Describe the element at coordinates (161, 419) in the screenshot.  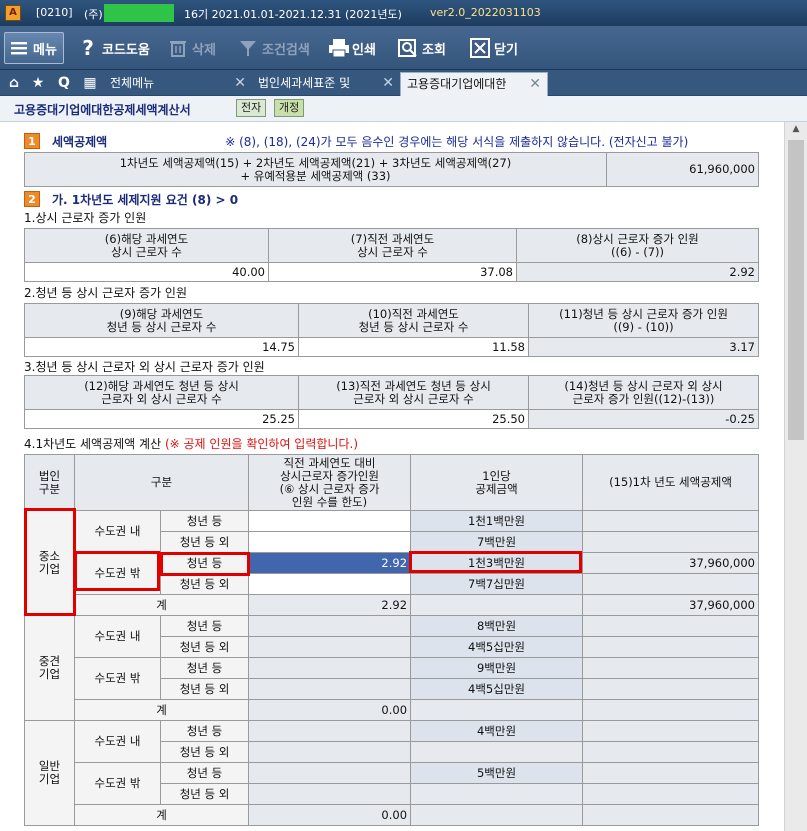
I see `current-non-youth-value: 25.25` at that location.